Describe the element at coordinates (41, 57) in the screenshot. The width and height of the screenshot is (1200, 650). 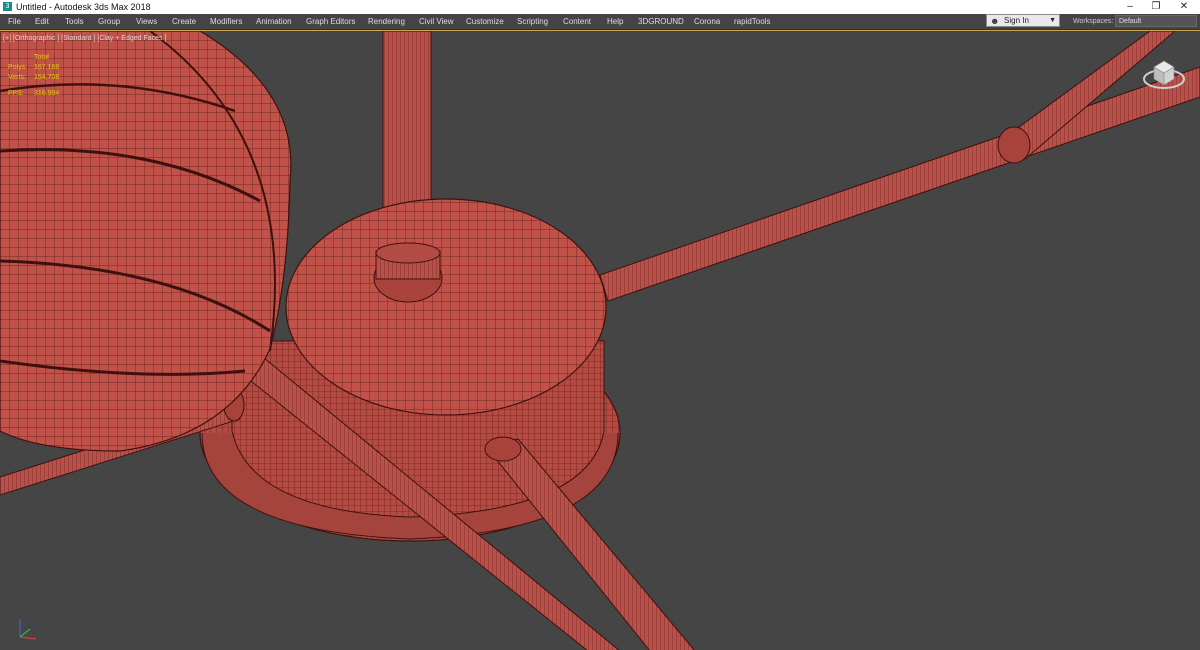
I see `stats-total-label: Total` at that location.